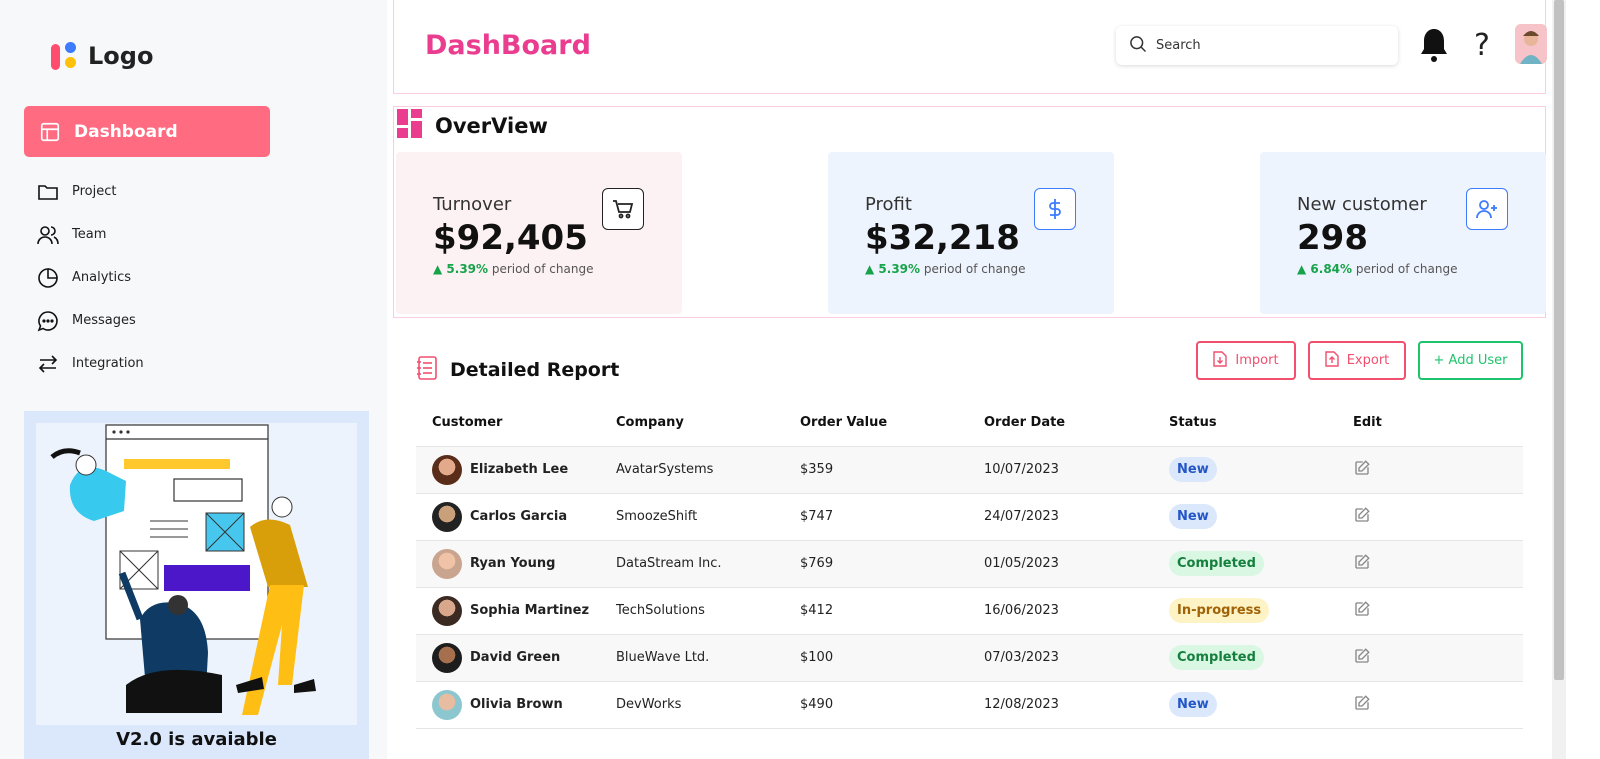  What do you see at coordinates (1368, 360) in the screenshot?
I see `export-label: Export` at bounding box center [1368, 360].